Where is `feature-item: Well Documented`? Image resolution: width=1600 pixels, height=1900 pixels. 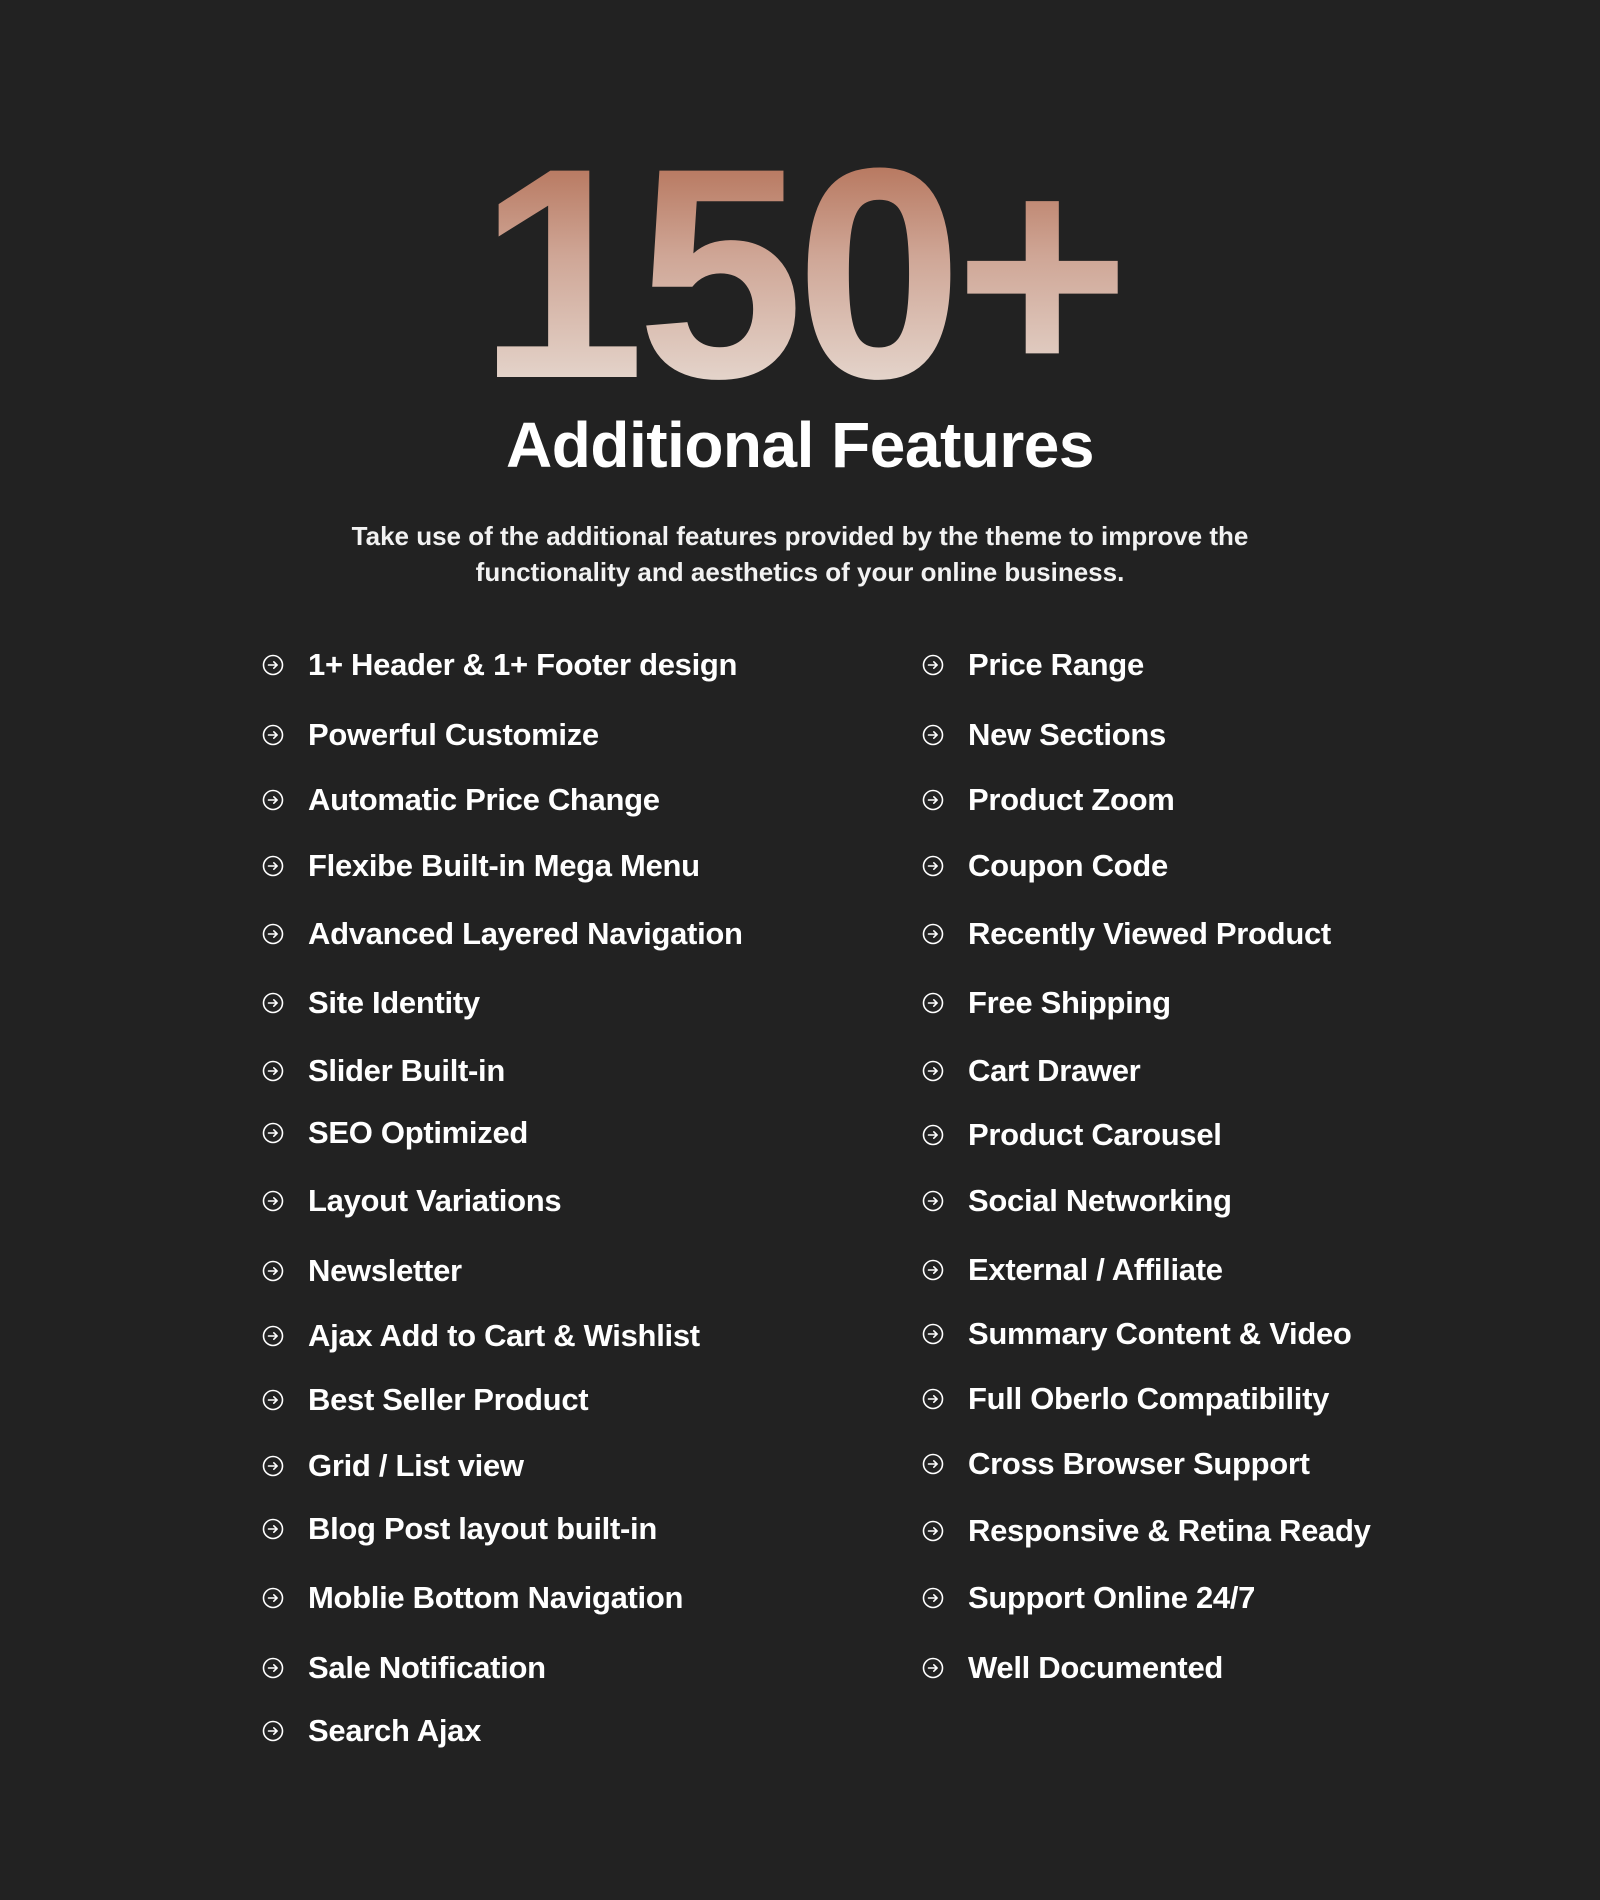 feature-item: Well Documented is located at coordinates (1072, 1668).